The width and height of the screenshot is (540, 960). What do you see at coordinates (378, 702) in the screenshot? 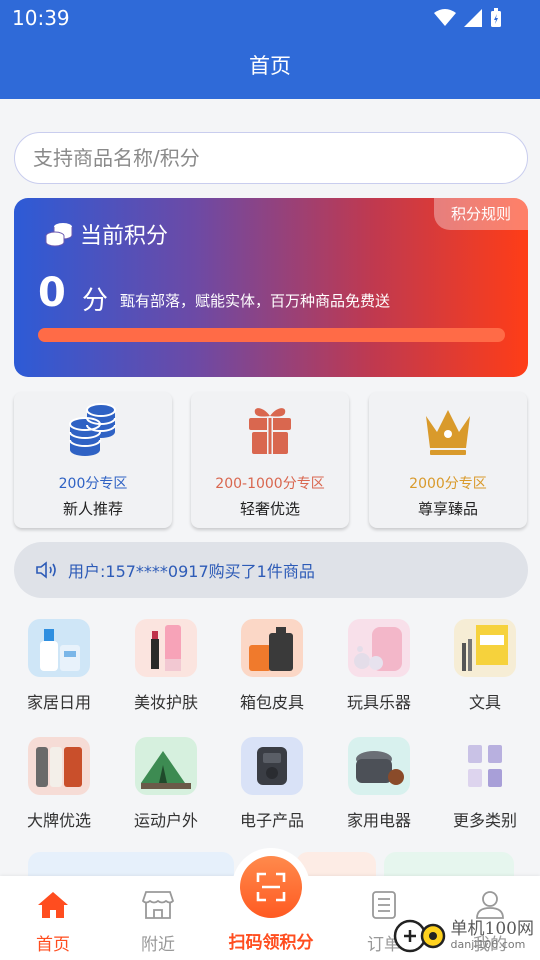
I see `category-label: 玩具乐器` at bounding box center [378, 702].